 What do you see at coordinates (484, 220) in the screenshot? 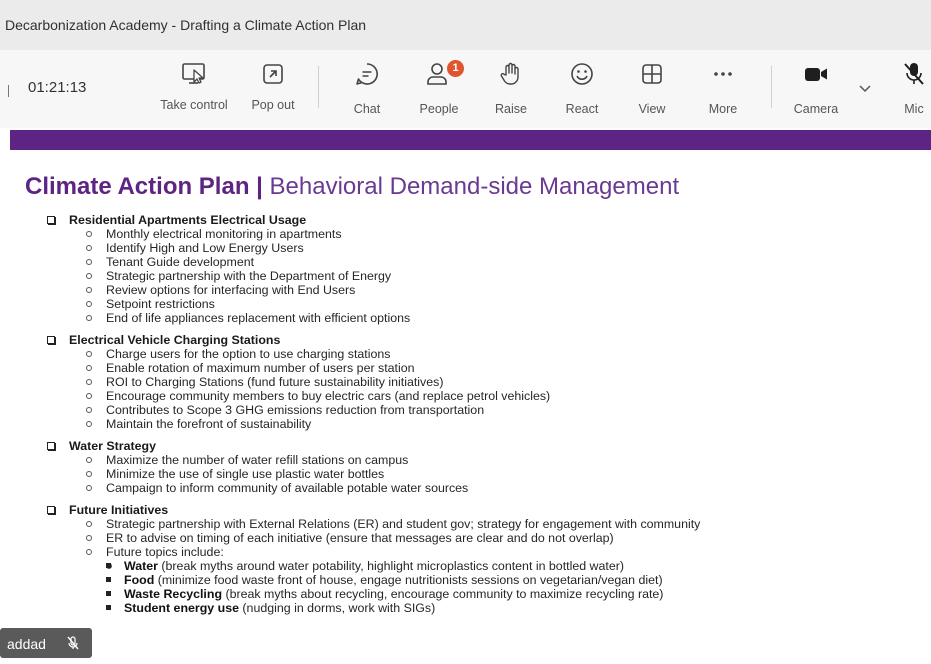
I see `section-heading: Residential Apartments Electrical Usage` at bounding box center [484, 220].